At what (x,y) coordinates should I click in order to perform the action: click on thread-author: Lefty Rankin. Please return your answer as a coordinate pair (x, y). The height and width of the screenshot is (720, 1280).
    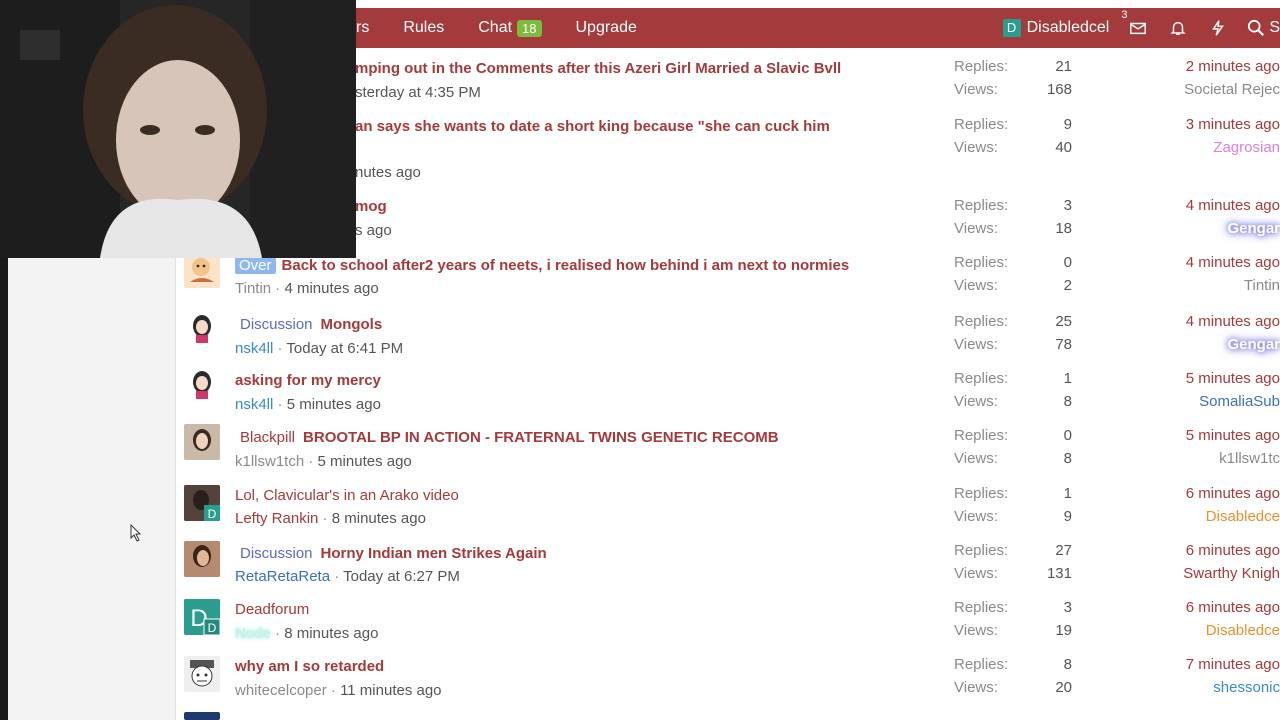
    Looking at the image, I should click on (276, 518).